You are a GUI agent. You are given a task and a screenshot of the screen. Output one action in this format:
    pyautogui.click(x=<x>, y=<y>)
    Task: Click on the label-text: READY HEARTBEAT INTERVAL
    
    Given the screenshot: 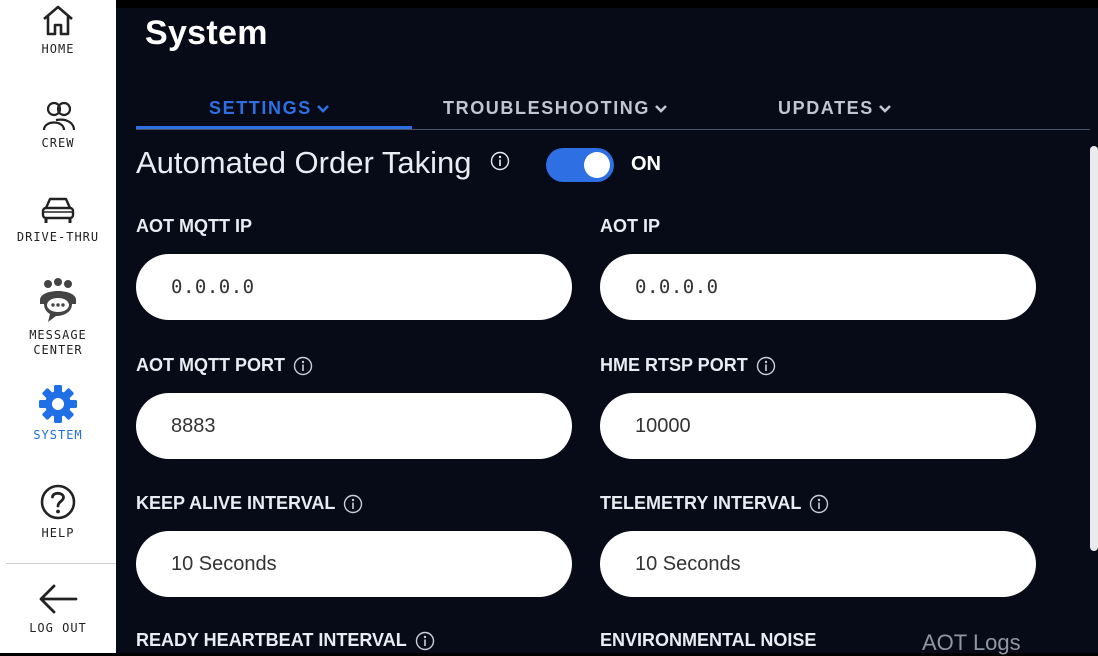 What is the action you would take?
    pyautogui.click(x=271, y=640)
    